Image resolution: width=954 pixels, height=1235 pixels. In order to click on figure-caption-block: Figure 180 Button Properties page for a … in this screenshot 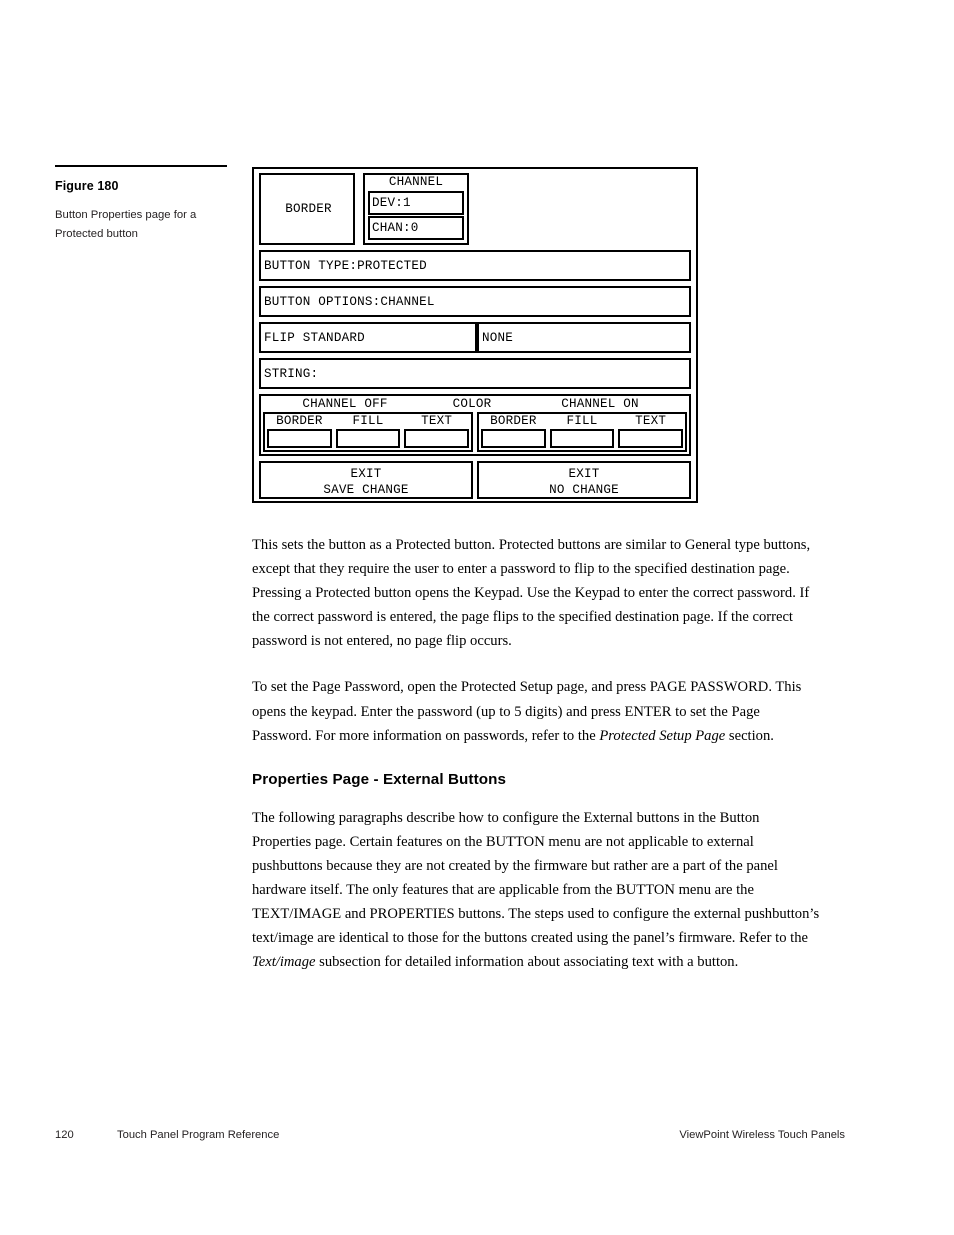, I will do `click(141, 204)`.